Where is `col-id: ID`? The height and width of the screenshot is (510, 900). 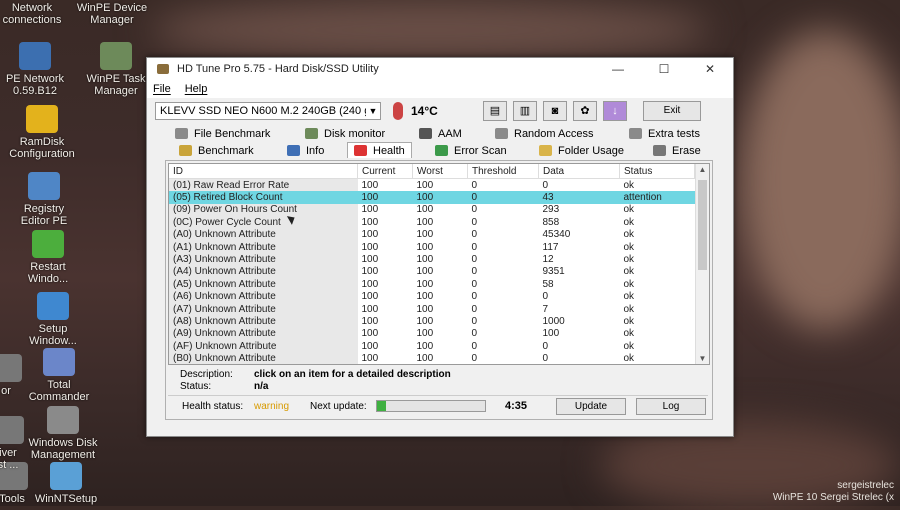
col-id: ID is located at coordinates (263, 171).